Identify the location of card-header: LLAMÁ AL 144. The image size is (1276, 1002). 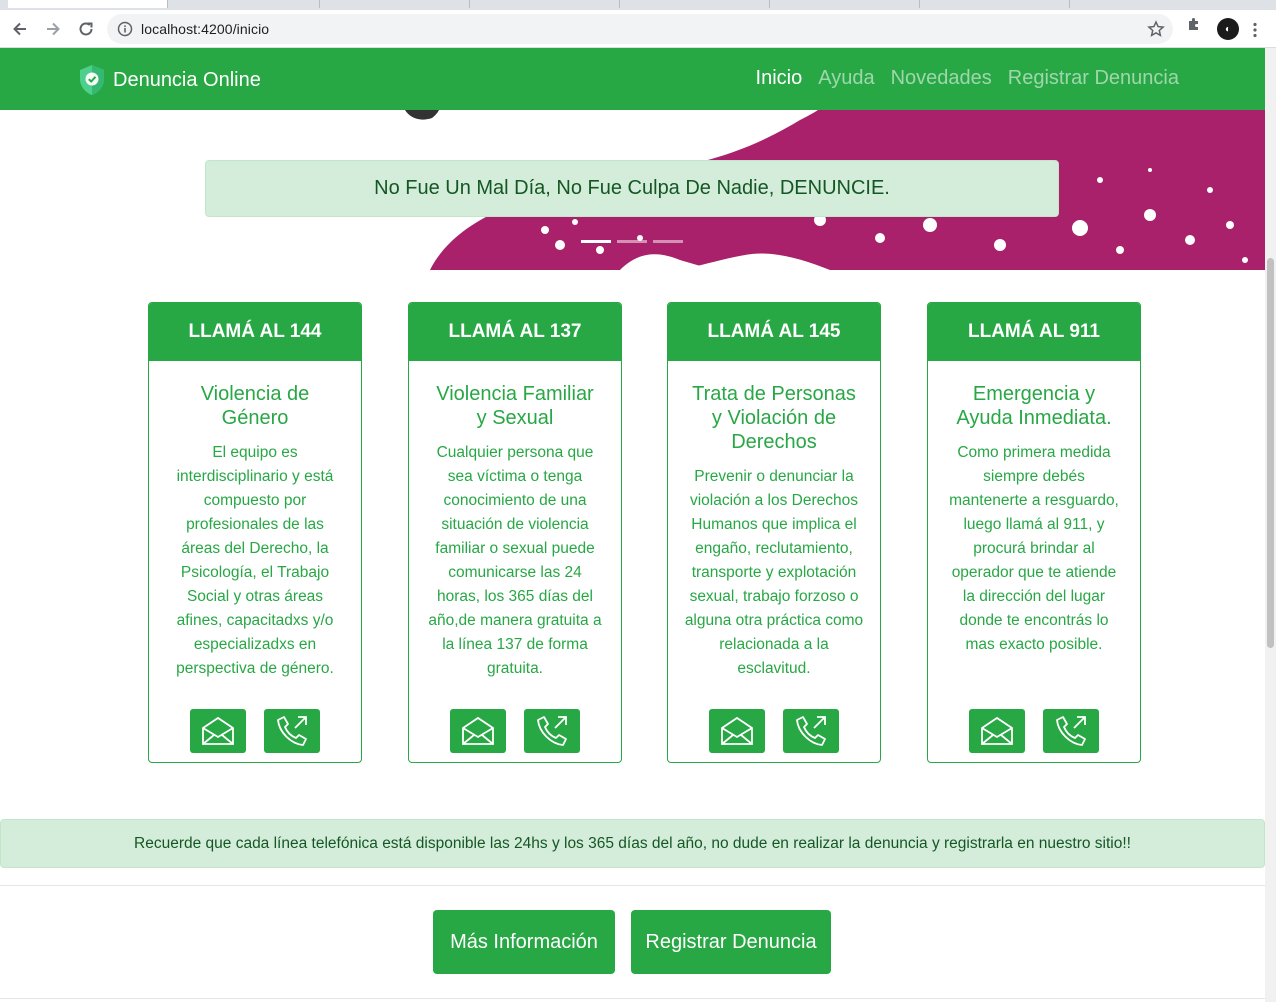
(255, 332).